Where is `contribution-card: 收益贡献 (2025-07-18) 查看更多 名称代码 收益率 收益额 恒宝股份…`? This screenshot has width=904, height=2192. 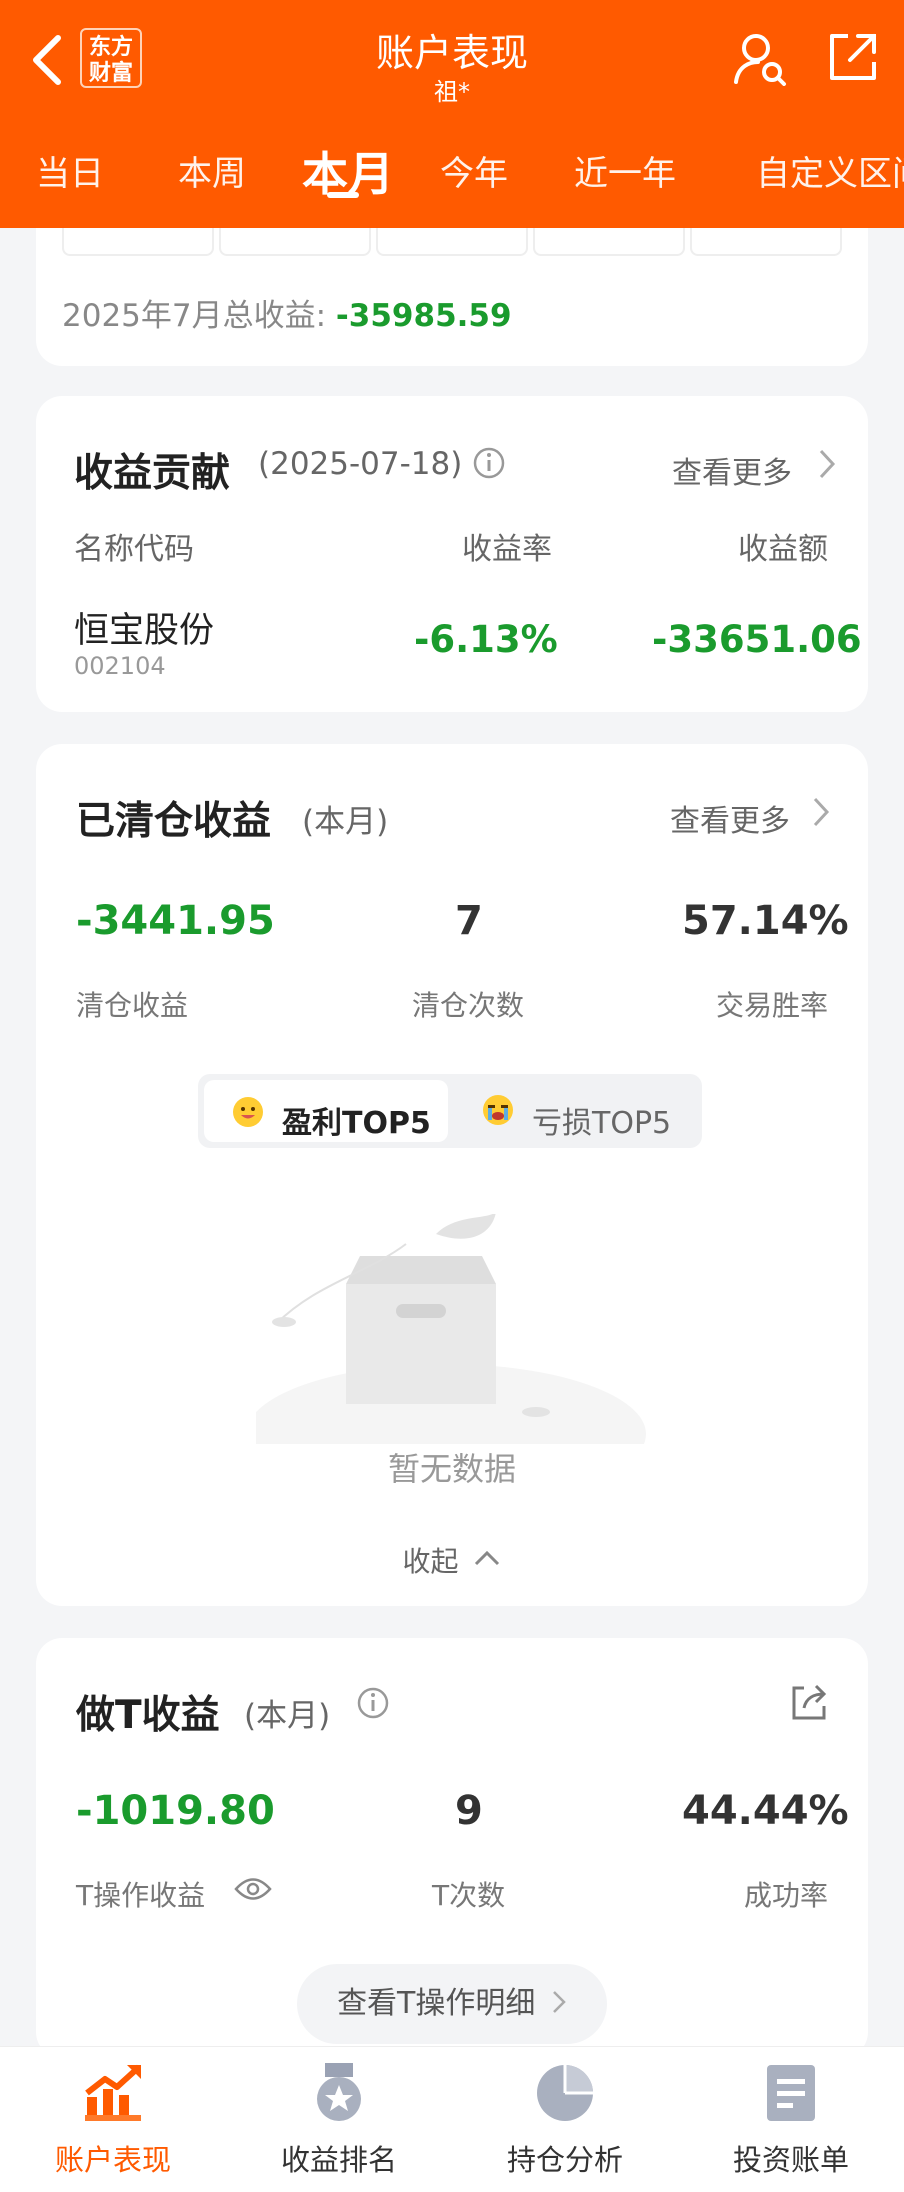
contribution-card: 收益贡献 (2025-07-18) 查看更多 名称代码 收益率 收益额 恒宝股份… is located at coordinates (452, 554).